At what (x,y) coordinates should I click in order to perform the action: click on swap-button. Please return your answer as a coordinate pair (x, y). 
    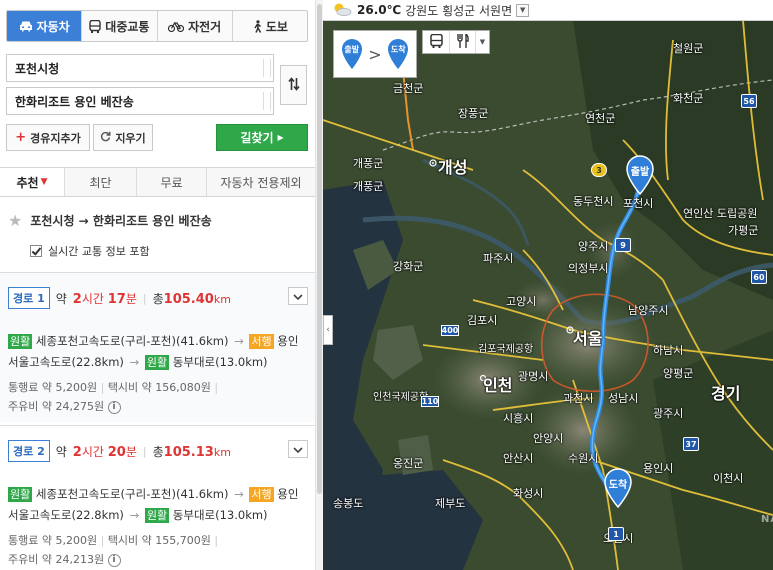
    Looking at the image, I should click on (293, 85).